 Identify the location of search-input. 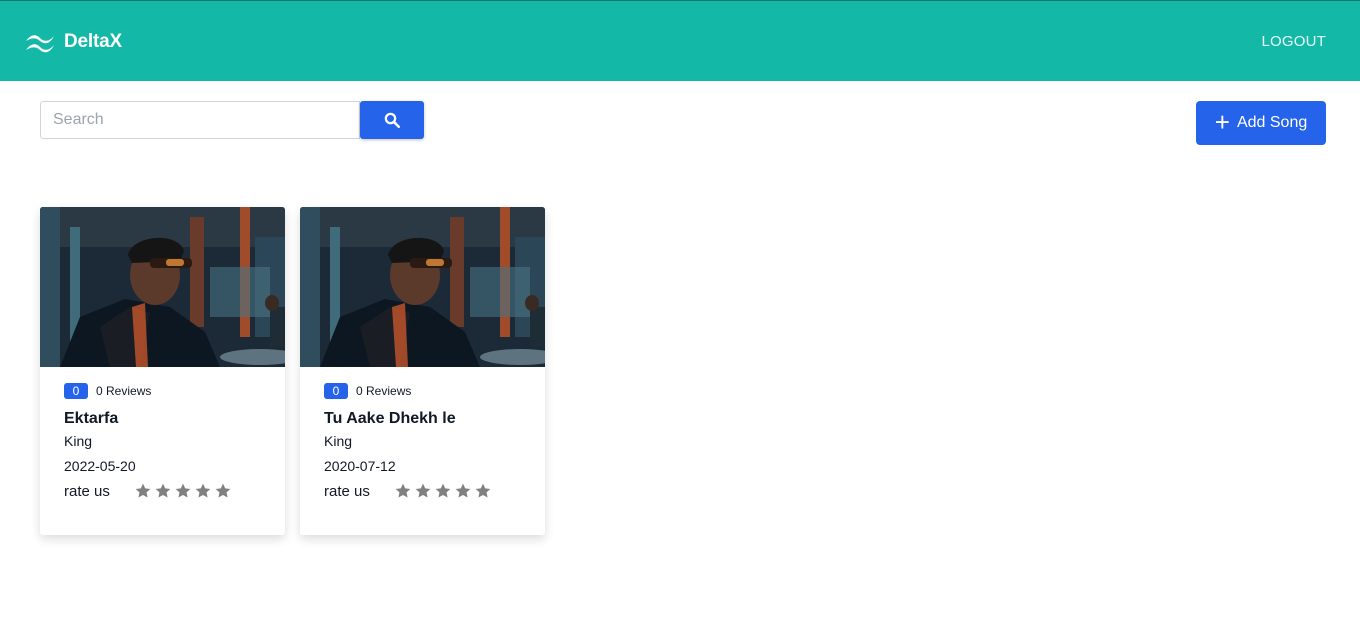
(200, 120).